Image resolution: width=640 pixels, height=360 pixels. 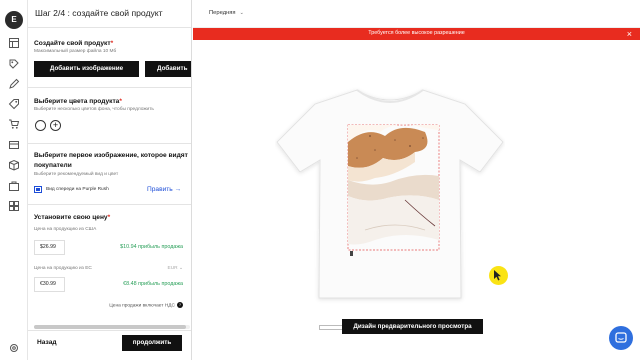 What do you see at coordinates (55, 125) in the screenshot?
I see `add-color-button: +` at bounding box center [55, 125].